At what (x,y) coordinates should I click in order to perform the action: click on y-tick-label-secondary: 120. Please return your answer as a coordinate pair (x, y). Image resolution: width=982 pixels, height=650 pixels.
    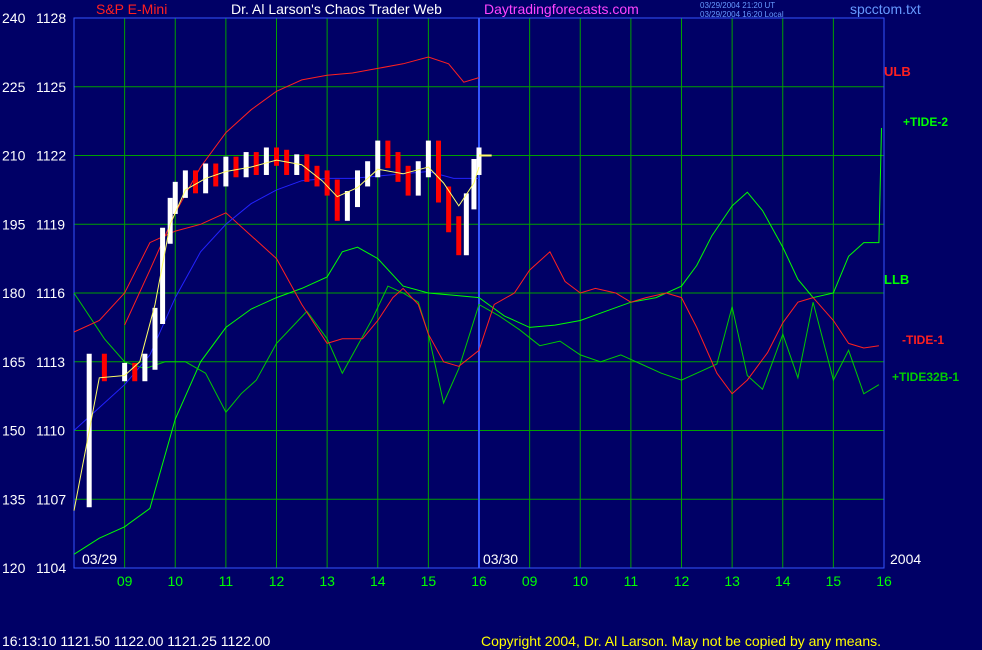
    Looking at the image, I should click on (14, 568).